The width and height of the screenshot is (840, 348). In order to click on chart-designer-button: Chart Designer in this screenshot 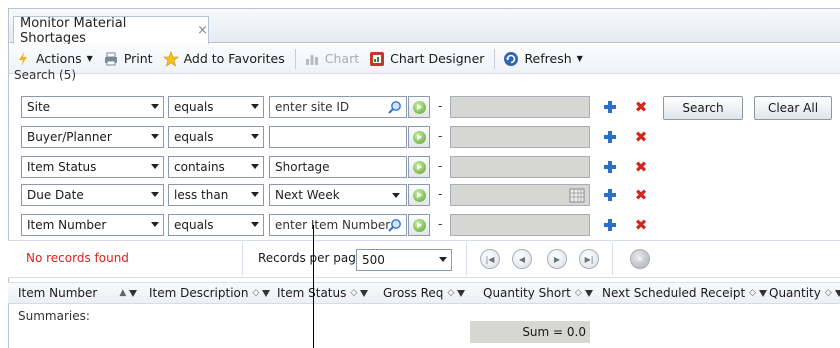, I will do `click(426, 59)`.